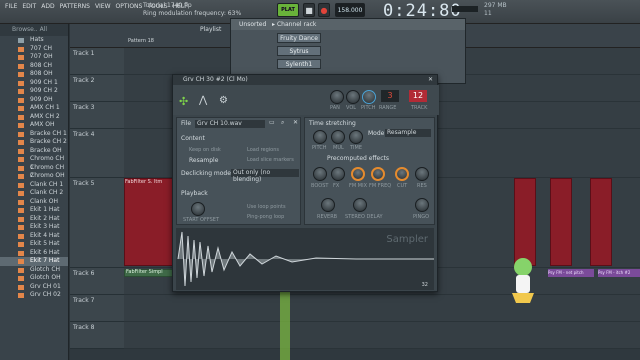  What do you see at coordinates (320, 137) in the screenshot?
I see `ts-pitch-knob` at bounding box center [320, 137].